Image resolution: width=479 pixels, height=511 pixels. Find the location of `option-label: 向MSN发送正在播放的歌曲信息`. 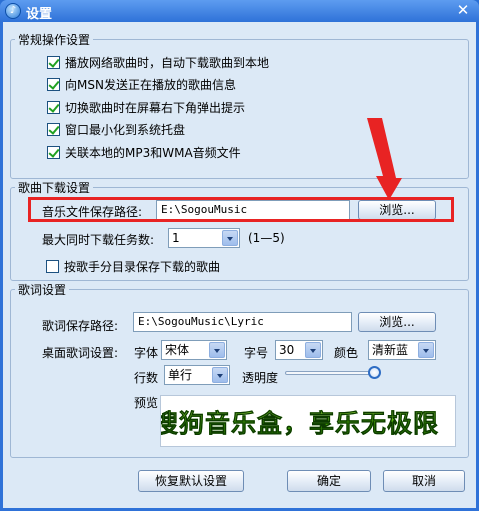

option-label: 向MSN发送正在播放的歌曲信息 is located at coordinates (150, 85).